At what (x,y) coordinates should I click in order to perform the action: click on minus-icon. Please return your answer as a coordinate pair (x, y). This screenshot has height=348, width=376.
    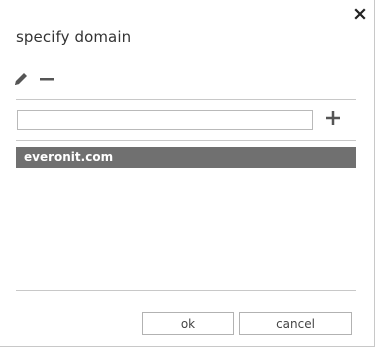
    Looking at the image, I should click on (47, 79).